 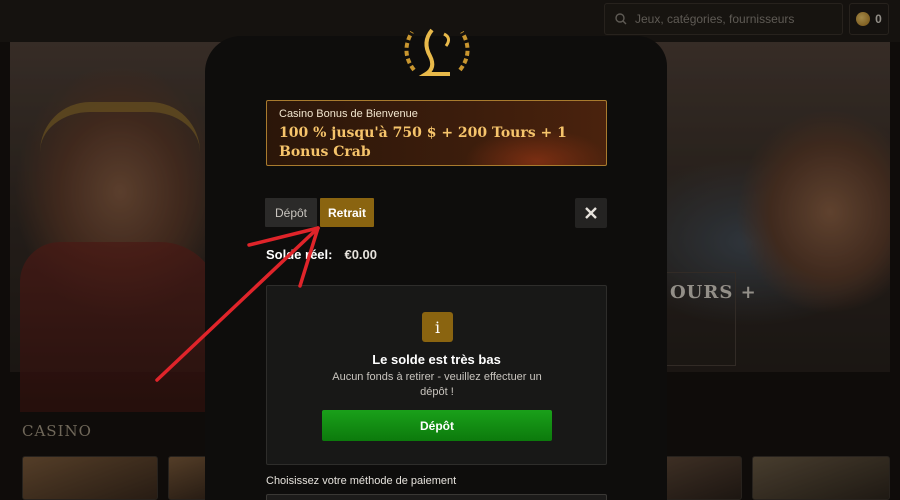 What do you see at coordinates (437, 52) in the screenshot?
I see `brand-logo-icon` at bounding box center [437, 52].